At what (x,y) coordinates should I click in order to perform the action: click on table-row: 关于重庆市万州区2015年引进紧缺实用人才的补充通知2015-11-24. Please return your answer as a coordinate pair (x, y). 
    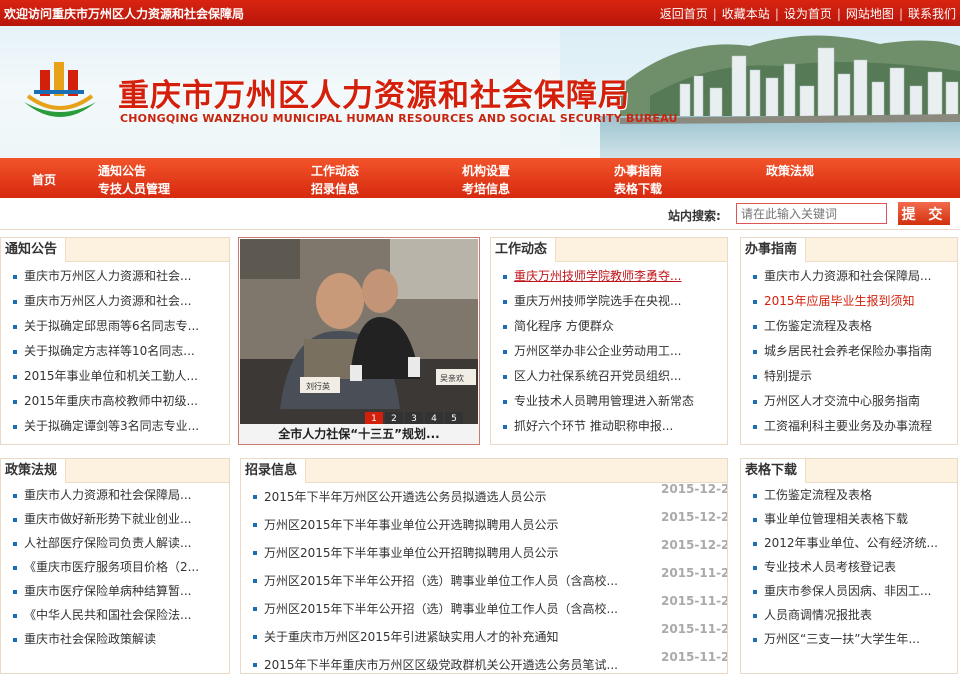
    Looking at the image, I should click on (484, 637).